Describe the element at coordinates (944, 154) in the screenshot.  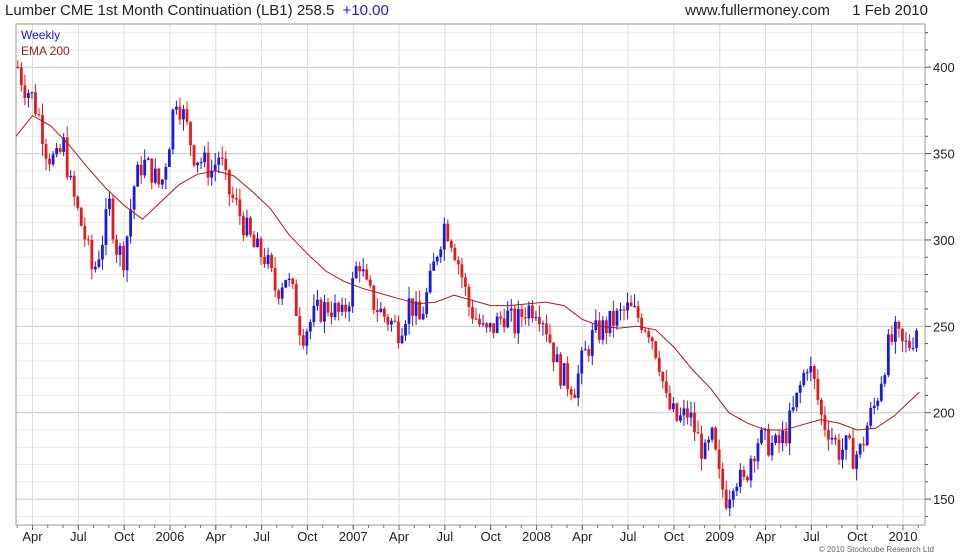
I see `y-tick-label: 350` at that location.